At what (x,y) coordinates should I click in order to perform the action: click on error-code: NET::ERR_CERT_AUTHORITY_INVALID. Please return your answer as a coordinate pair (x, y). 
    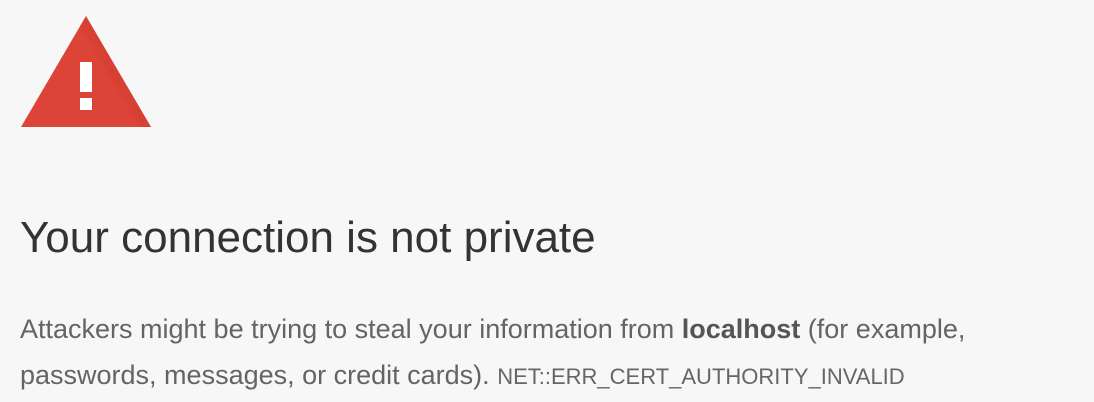
    Looking at the image, I should click on (701, 376).